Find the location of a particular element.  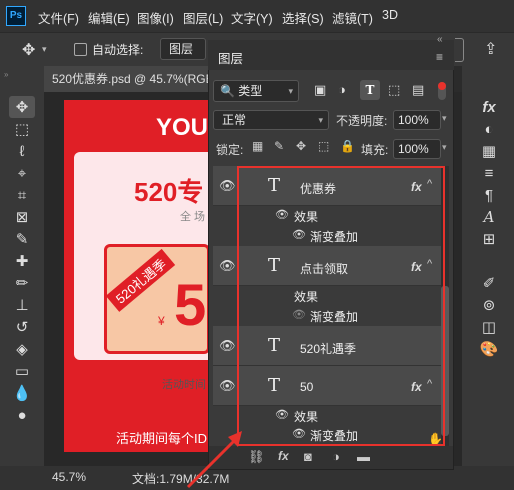

menu-type: 文字(Y) is located at coordinates (252, 17).